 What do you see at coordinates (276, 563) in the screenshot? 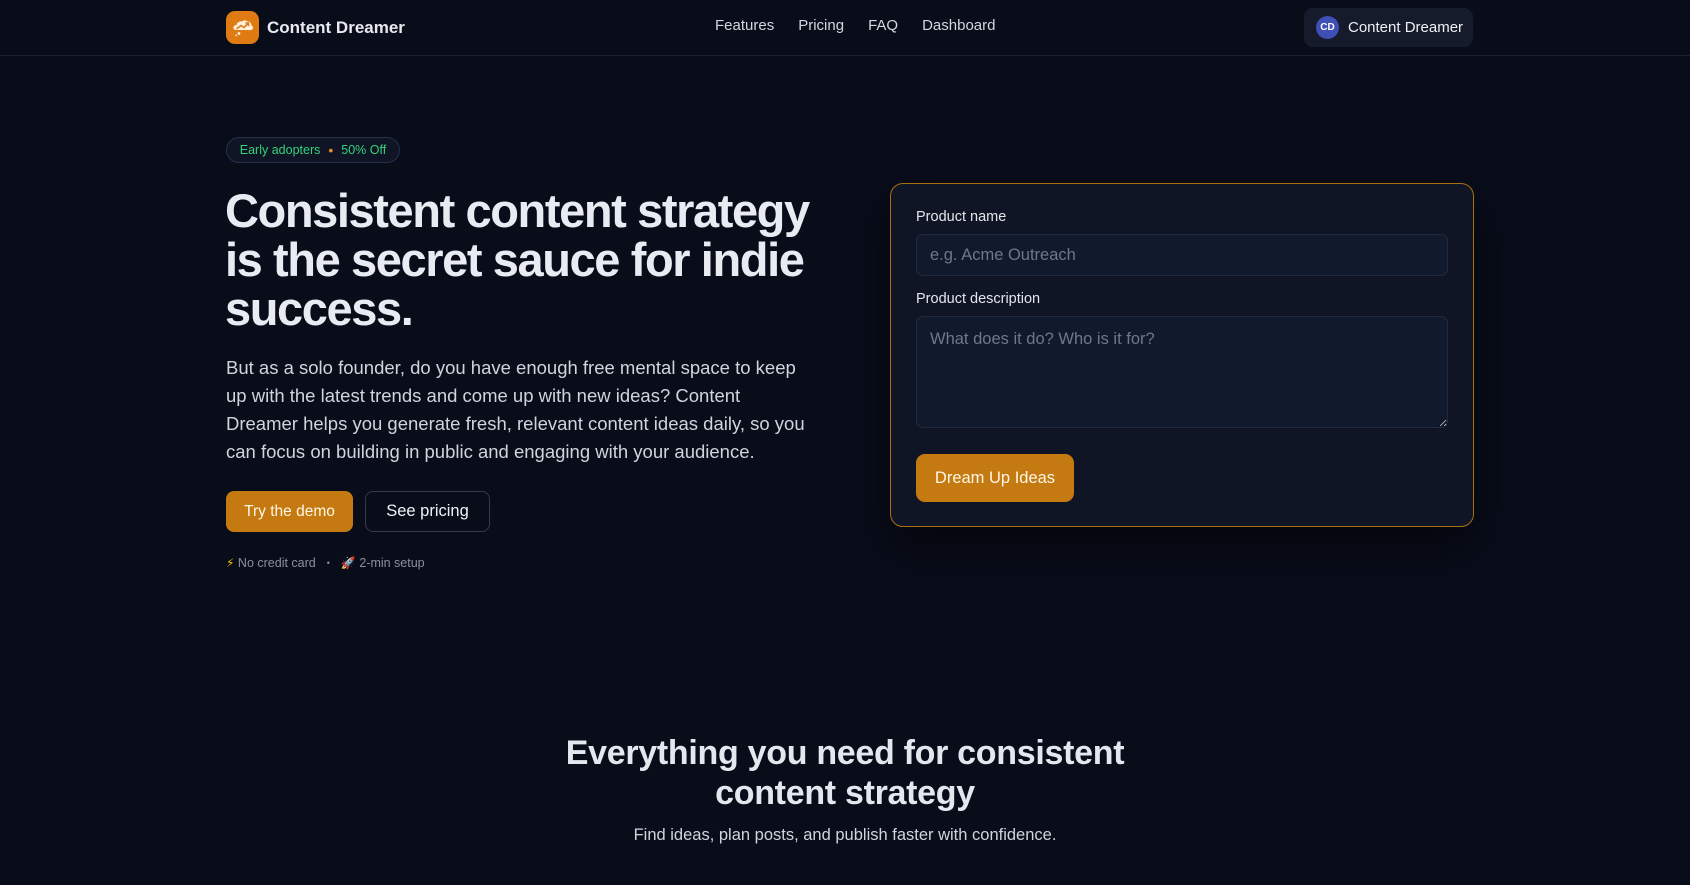
I see `perk-label: No credit card` at bounding box center [276, 563].